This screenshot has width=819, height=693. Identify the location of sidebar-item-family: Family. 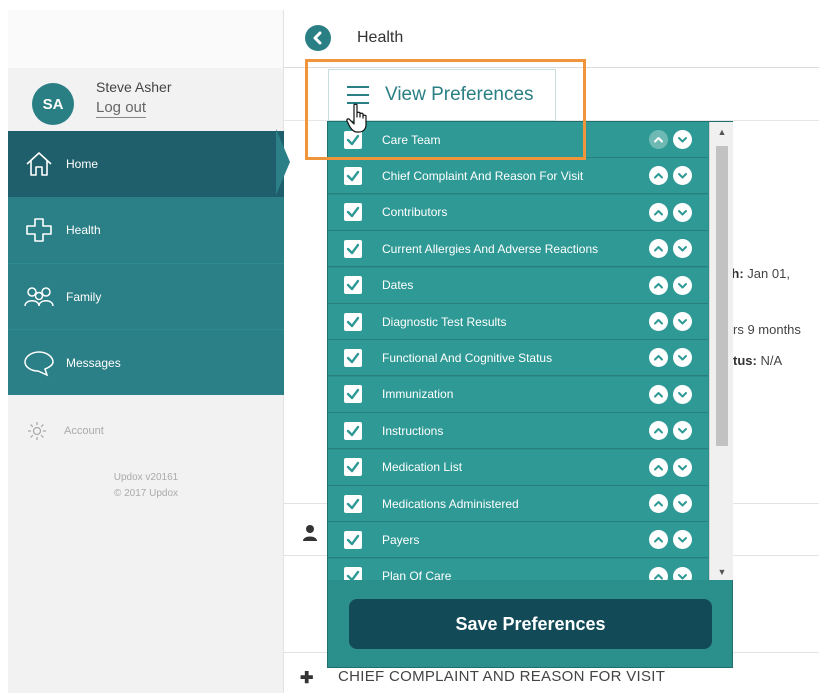
(146, 296).